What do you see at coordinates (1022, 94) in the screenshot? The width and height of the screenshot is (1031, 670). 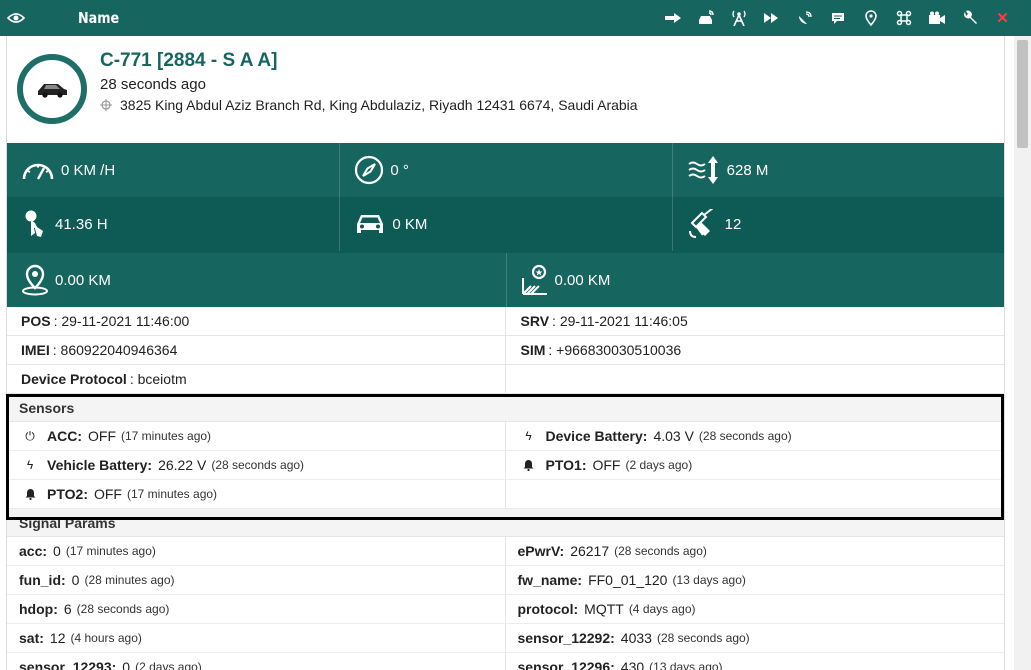 I see `scrollbar-thumb` at bounding box center [1022, 94].